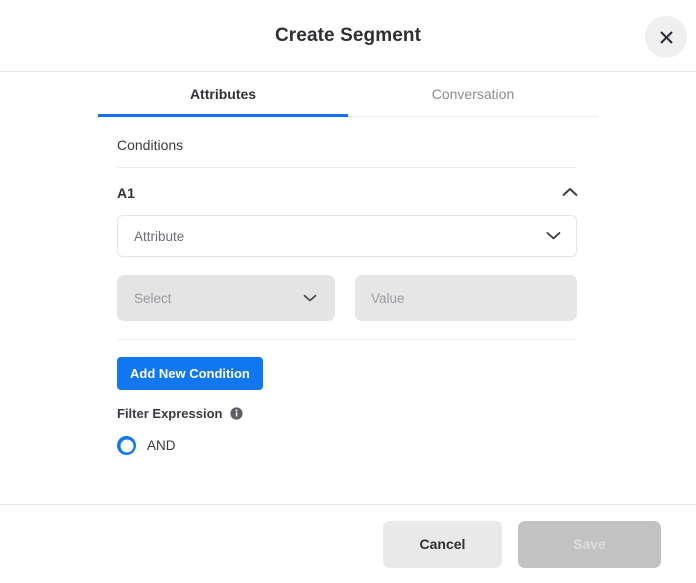 Image resolution: width=696 pixels, height=583 pixels. I want to click on info-icon, so click(237, 413).